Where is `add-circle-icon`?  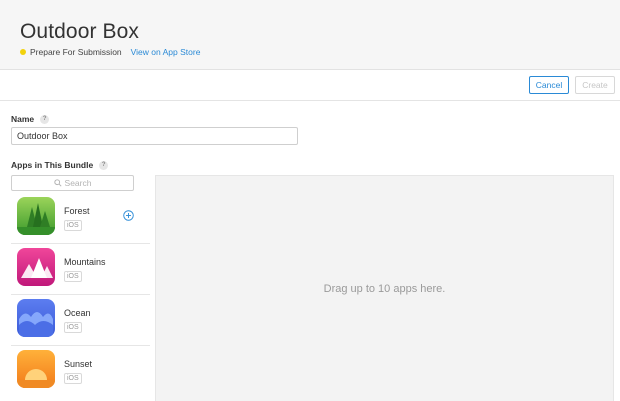 add-circle-icon is located at coordinates (128, 215).